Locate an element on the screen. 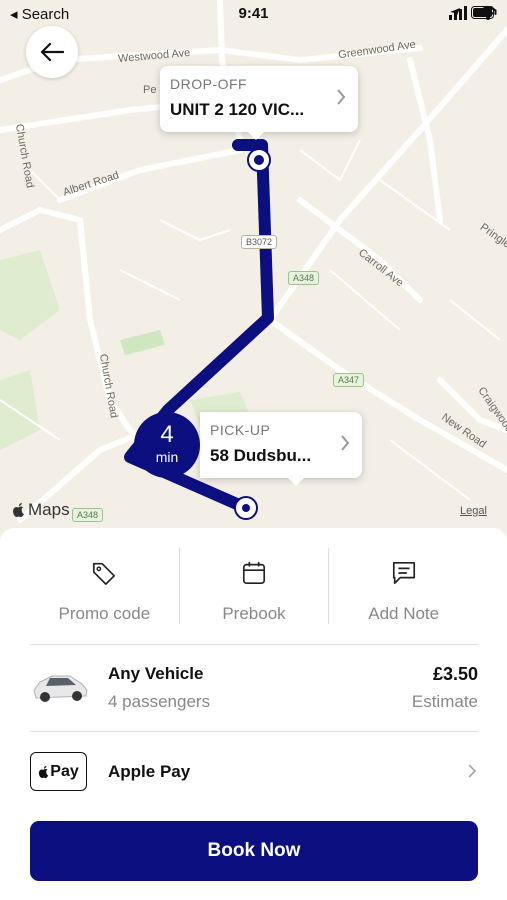 This screenshot has width=507, height=900. fare-price: £3.50 is located at coordinates (455, 674).